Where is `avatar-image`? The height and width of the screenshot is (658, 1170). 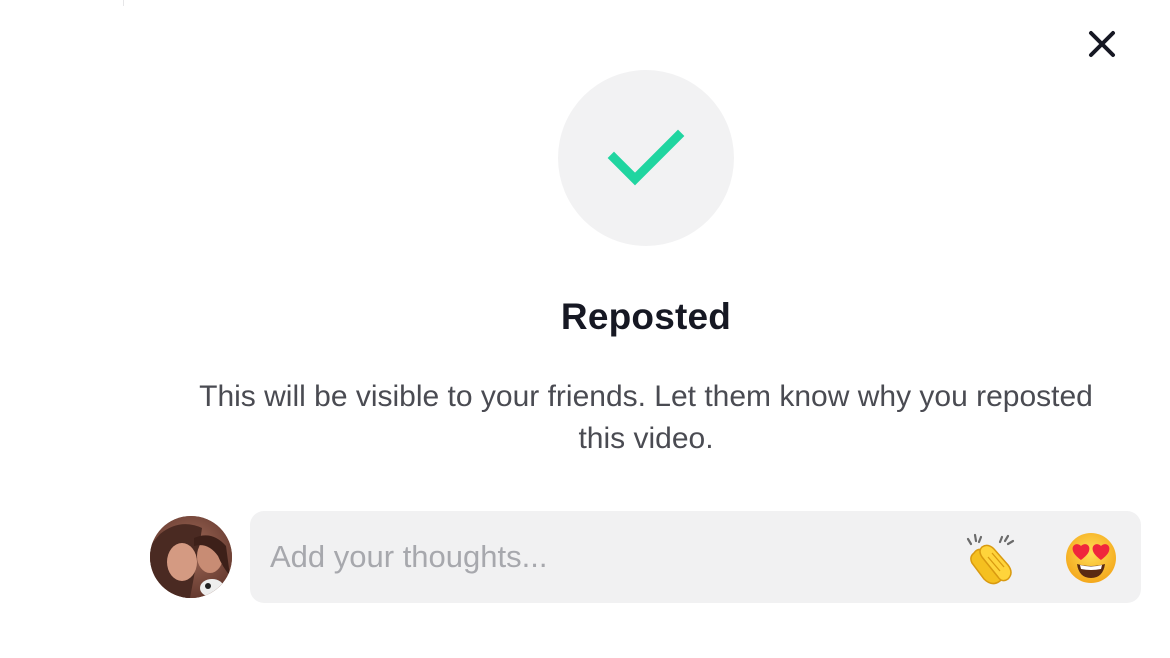
avatar-image is located at coordinates (191, 557).